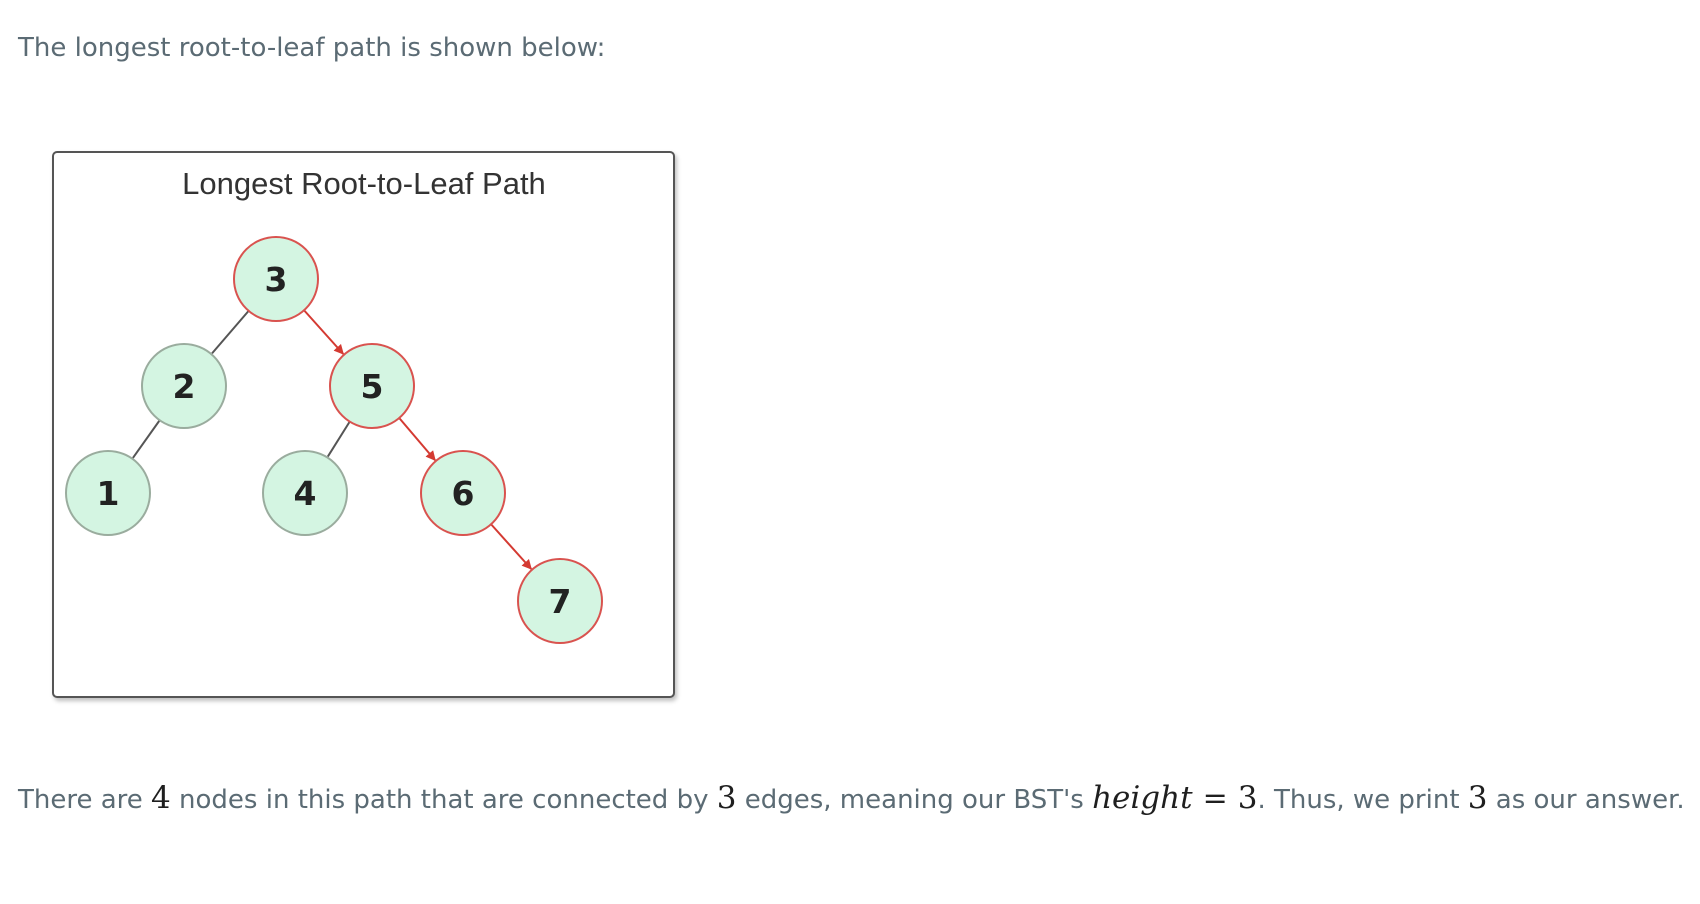 The width and height of the screenshot is (1700, 904). I want to click on edge-n3-n5, so click(324, 332).